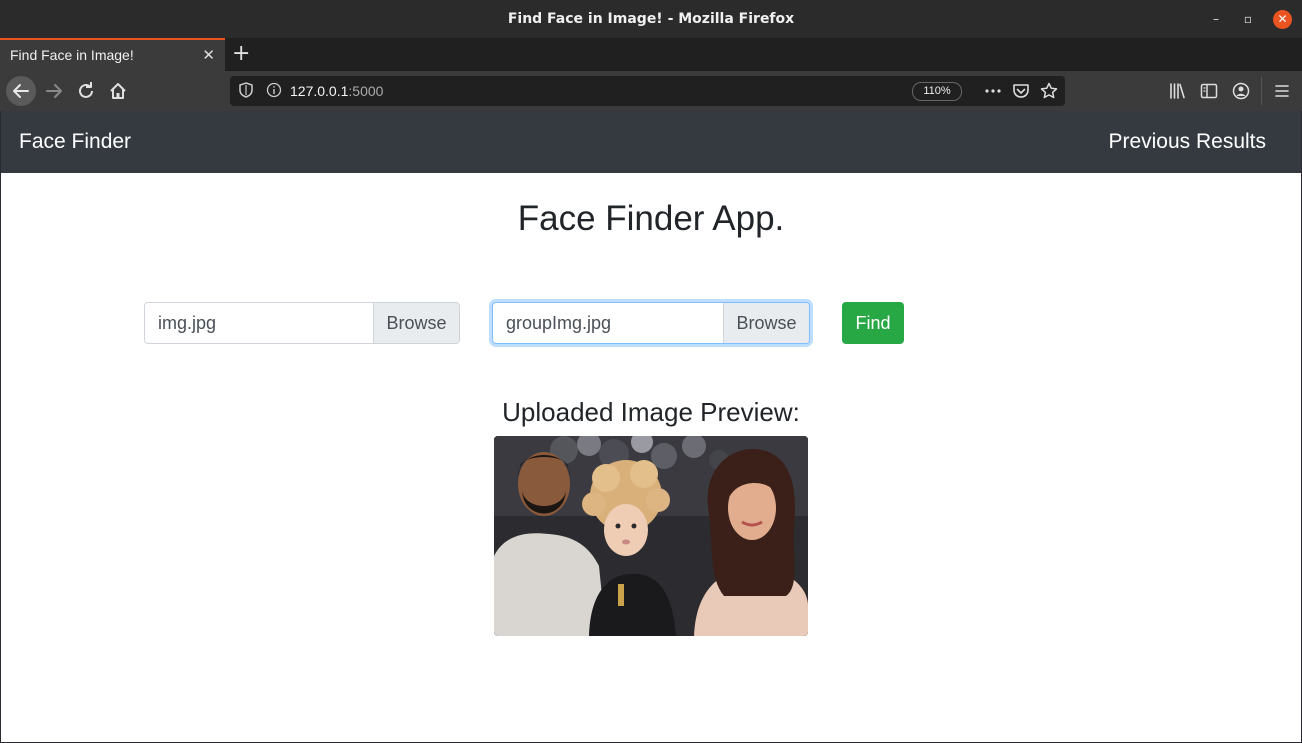 This screenshot has height=743, width=1302. What do you see at coordinates (187, 323) in the screenshot?
I see `face-image-filename: img.jpg` at bounding box center [187, 323].